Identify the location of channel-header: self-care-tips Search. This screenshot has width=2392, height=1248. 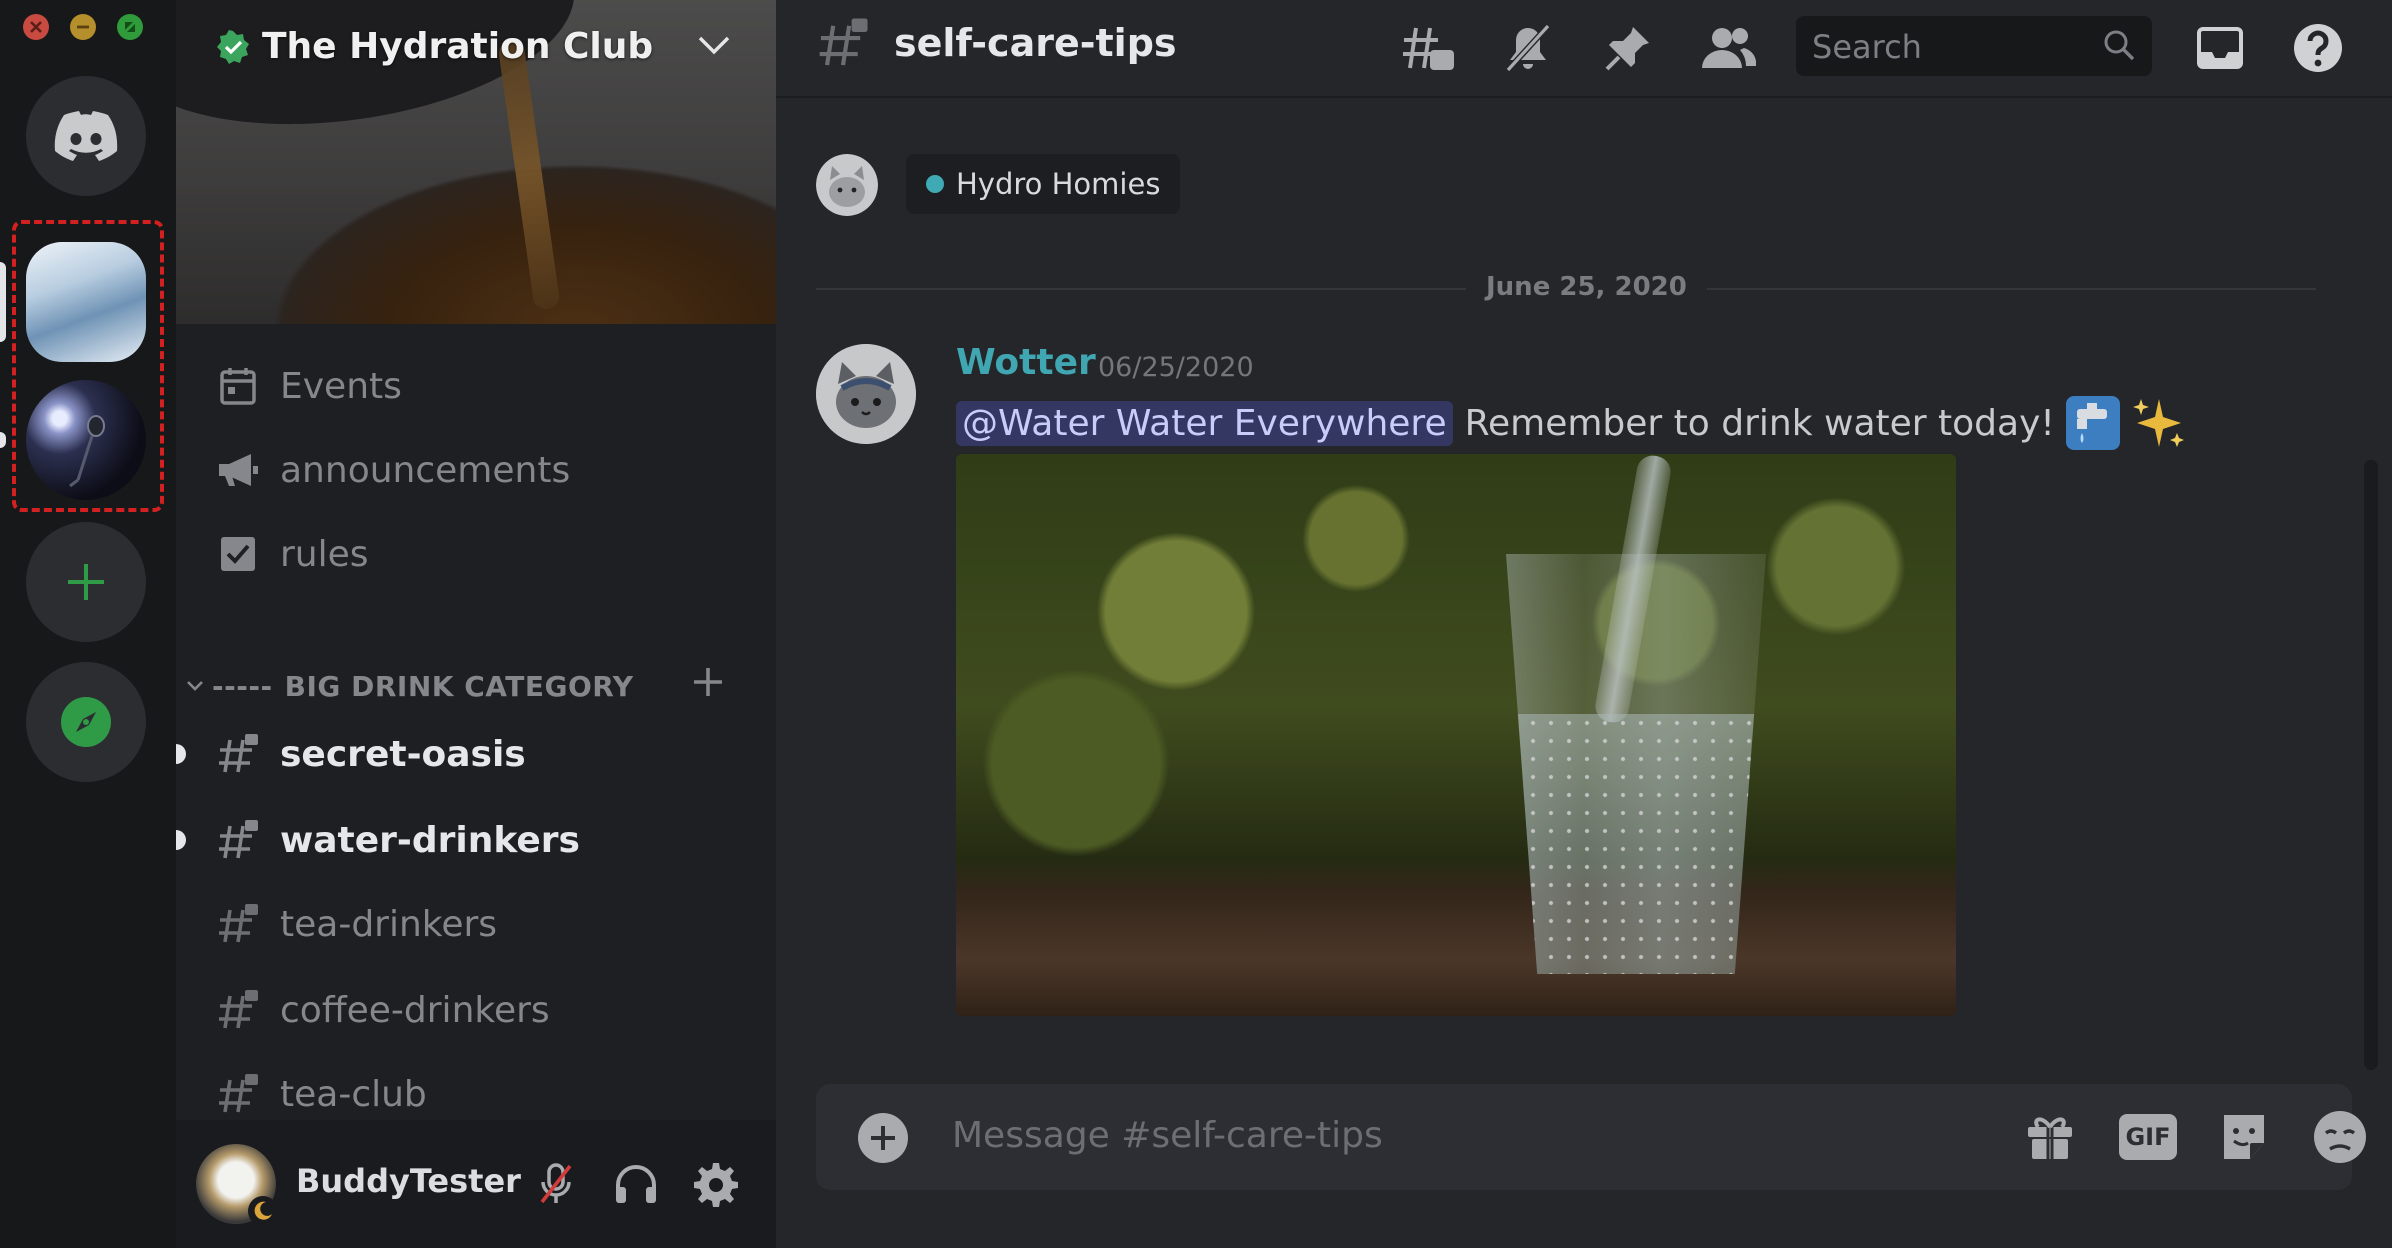
(1584, 49).